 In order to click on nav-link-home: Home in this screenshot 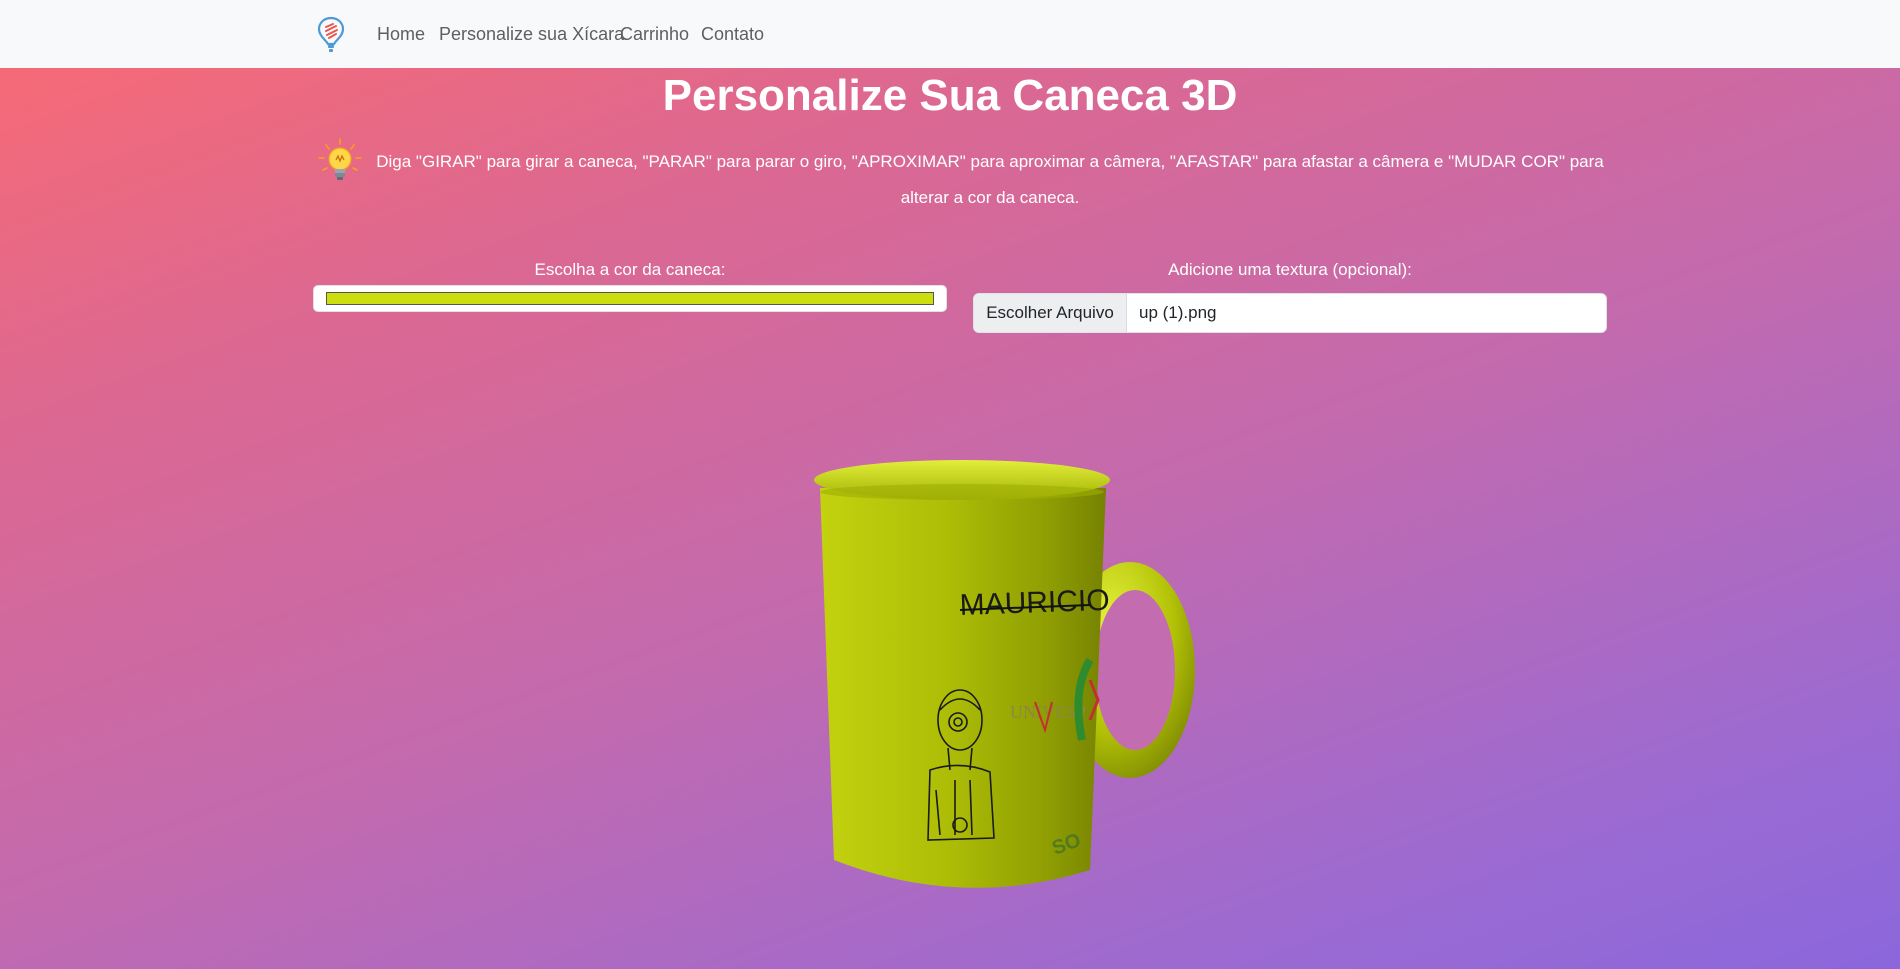, I will do `click(401, 34)`.